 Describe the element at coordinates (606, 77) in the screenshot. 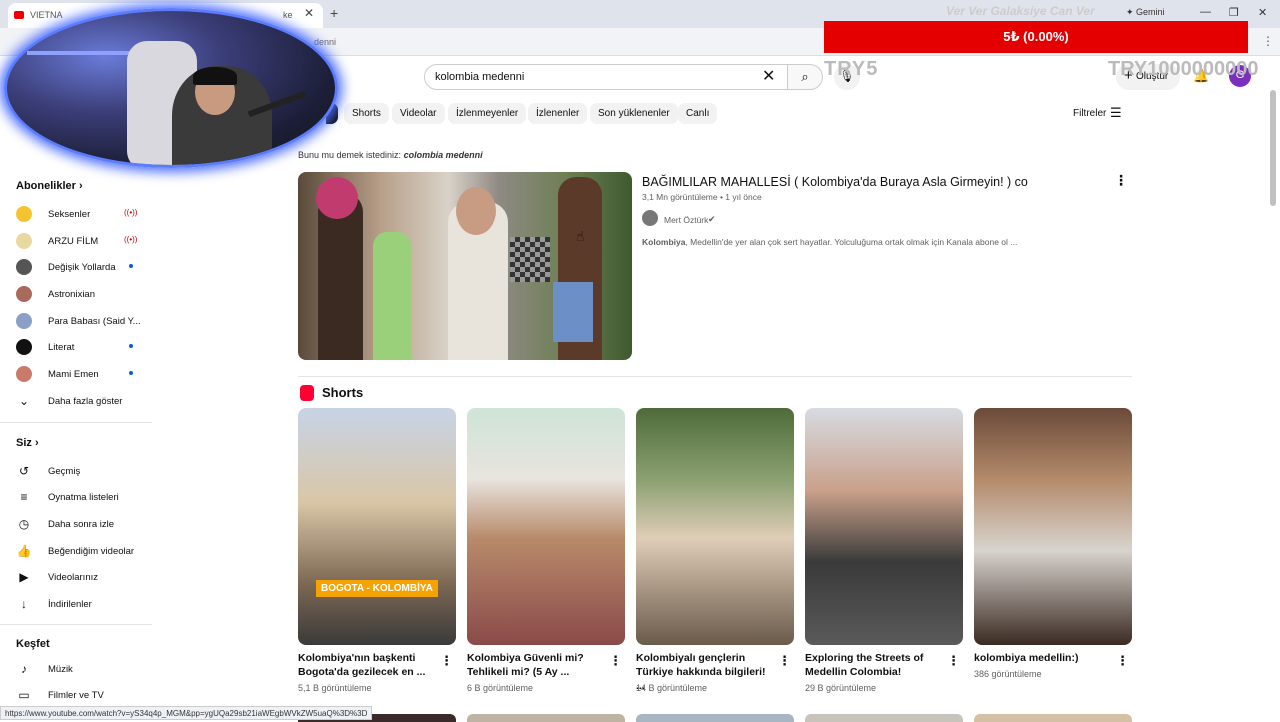

I see `search-input: kolombia medenni` at that location.